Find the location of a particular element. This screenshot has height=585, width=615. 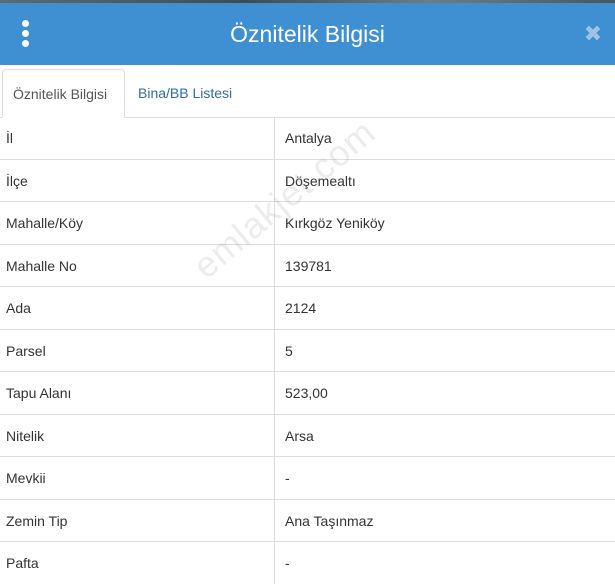

row-value: Arsa is located at coordinates (299, 435).